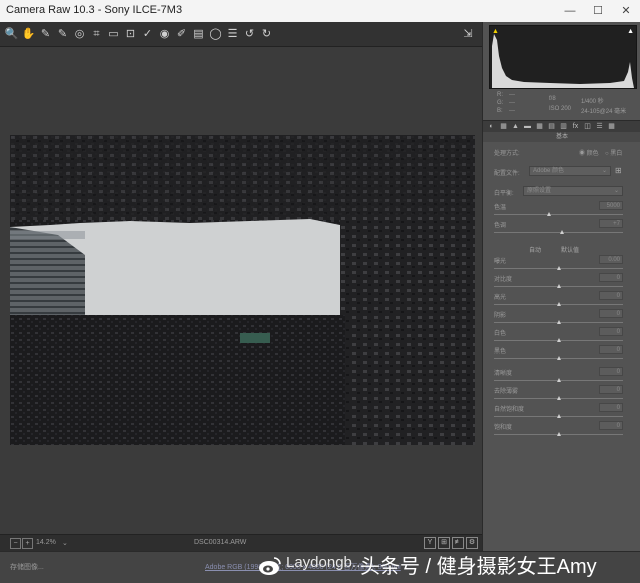 This screenshot has height=583, width=640. I want to click on white-balance-dropdown: 原照设置 ⌄, so click(573, 191).